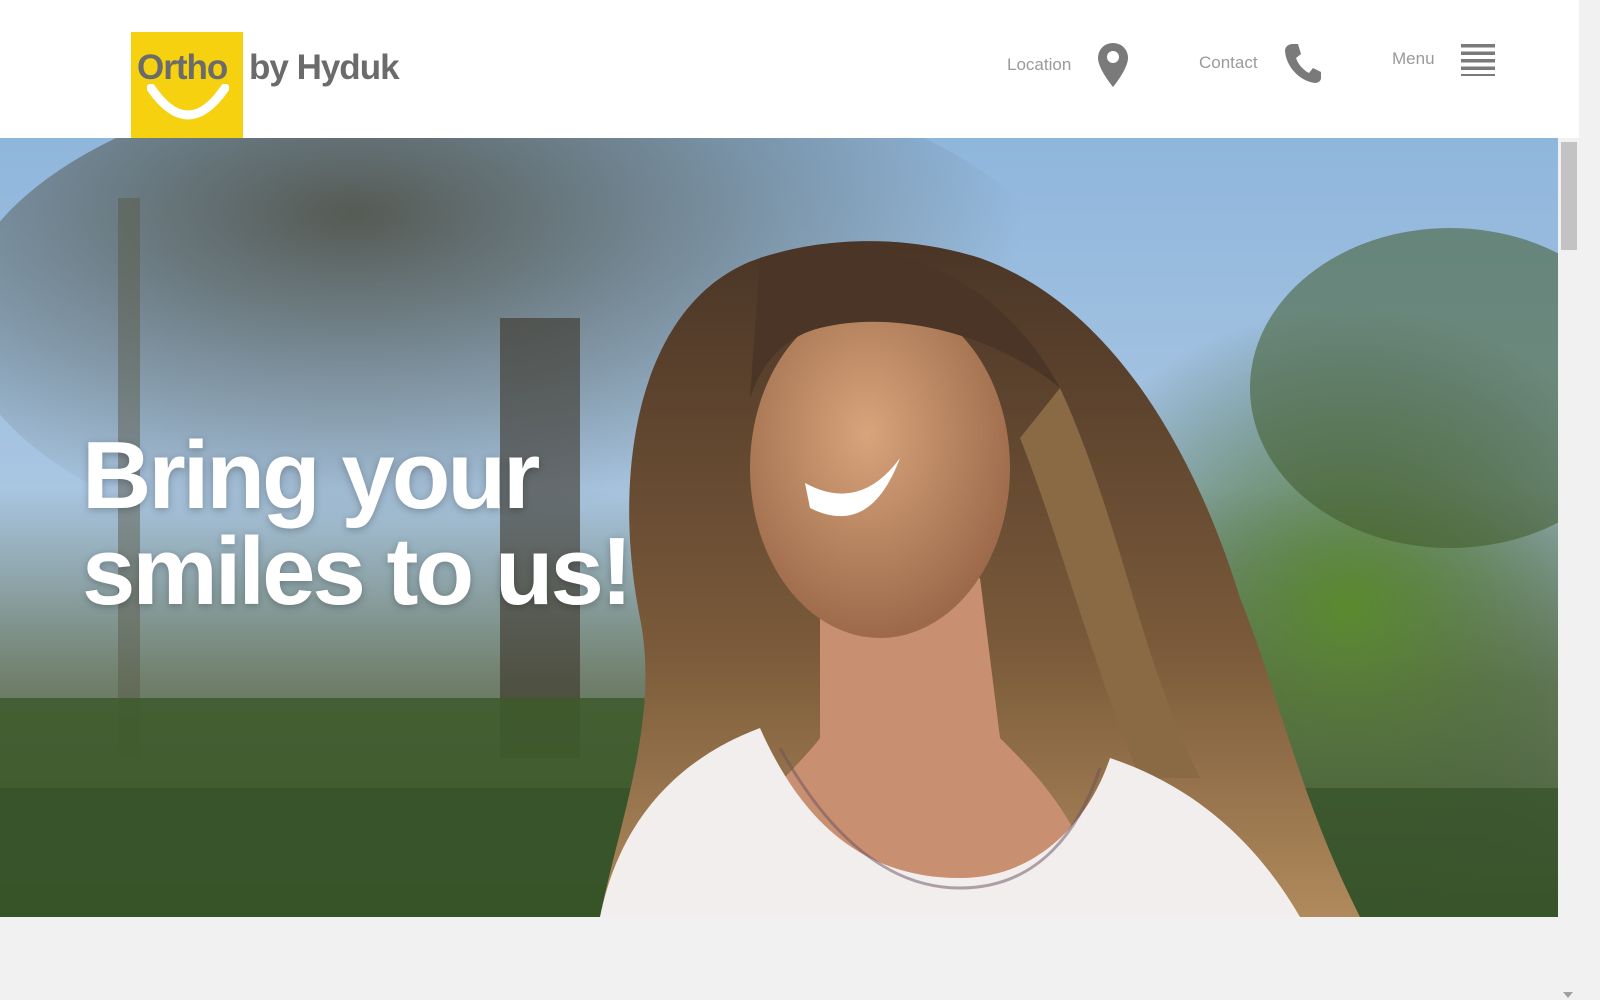 The image size is (1600, 1000). Describe the element at coordinates (1477, 60) in the screenshot. I see `hamburger-icon` at that location.